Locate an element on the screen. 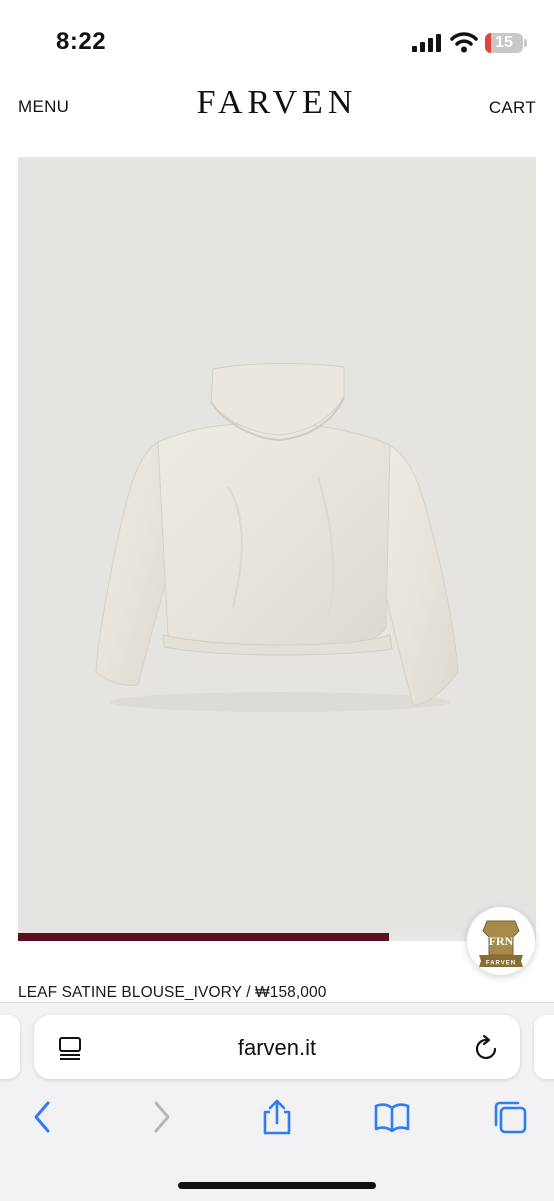  url-text: farven.it is located at coordinates (277, 1048).